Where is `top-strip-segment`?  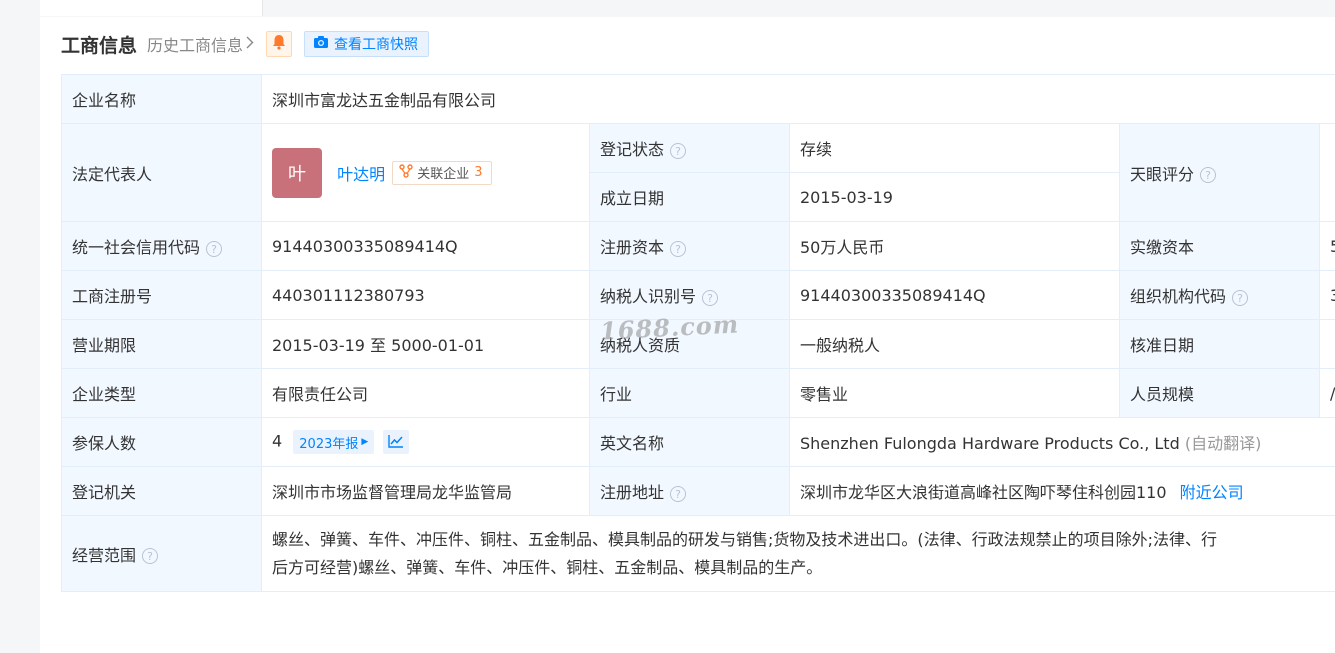
top-strip-segment is located at coordinates (151, 8).